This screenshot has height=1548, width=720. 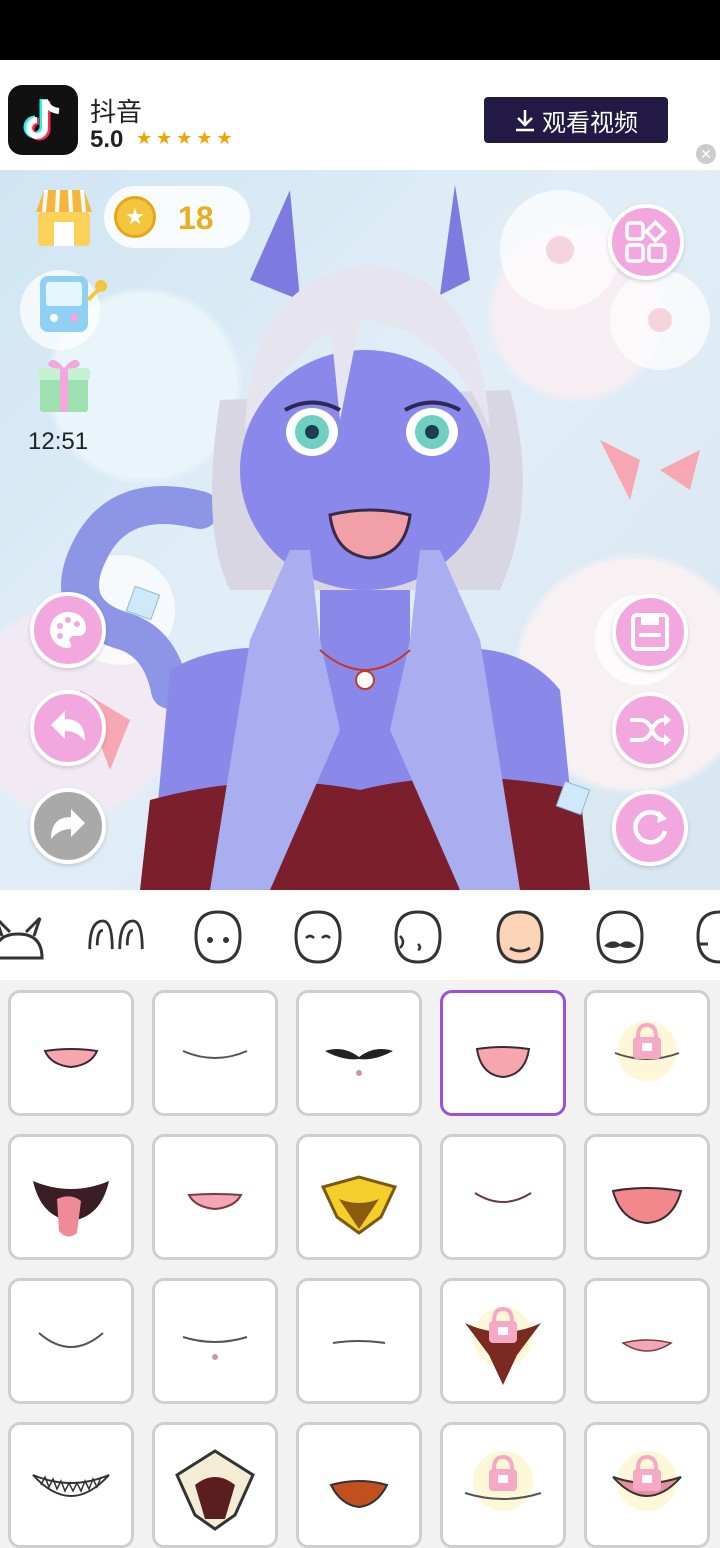 What do you see at coordinates (64, 384) in the screenshot?
I see `gift-icon` at bounding box center [64, 384].